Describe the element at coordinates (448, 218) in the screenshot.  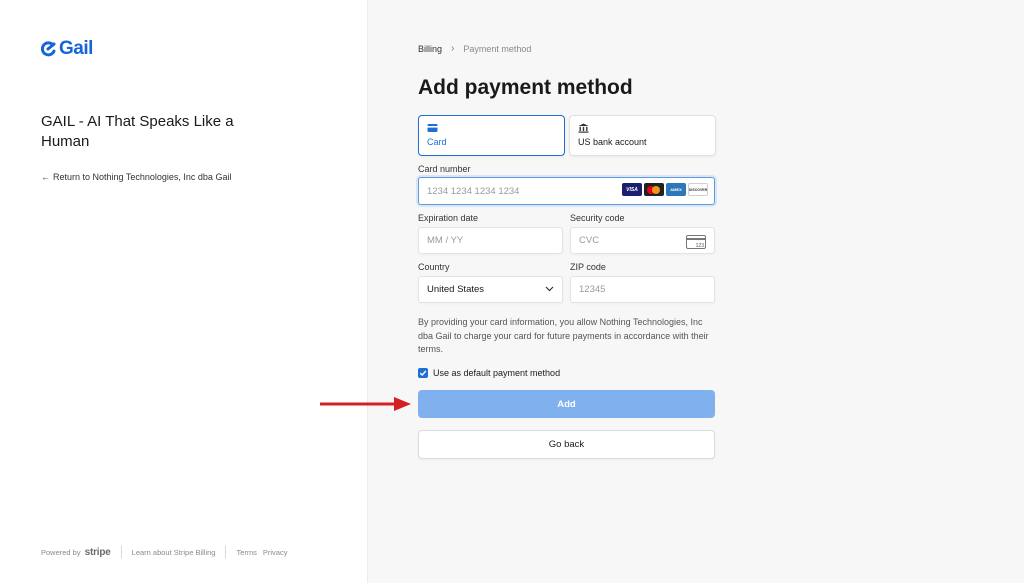
I see `expiration-label: Expiration date` at that location.